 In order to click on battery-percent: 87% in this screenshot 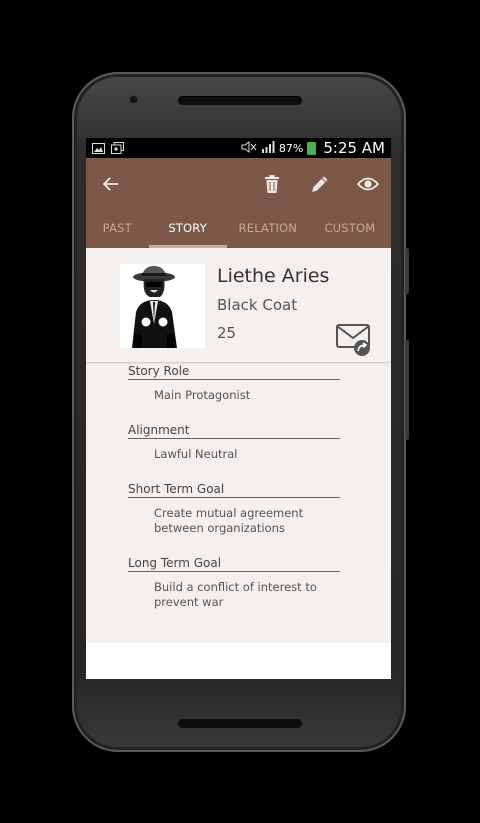, I will do `click(291, 148)`.